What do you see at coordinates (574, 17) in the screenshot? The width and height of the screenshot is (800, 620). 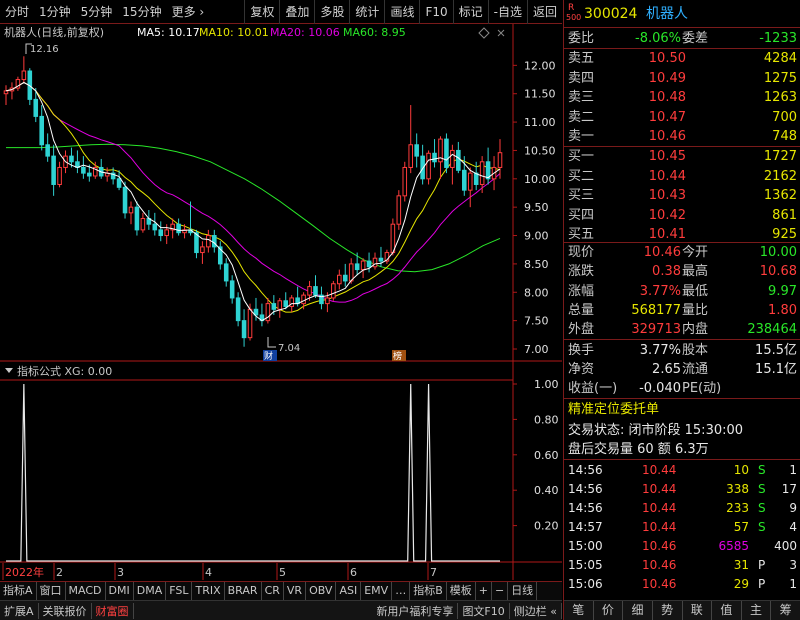 I see `logo-sub: 500` at bounding box center [574, 17].